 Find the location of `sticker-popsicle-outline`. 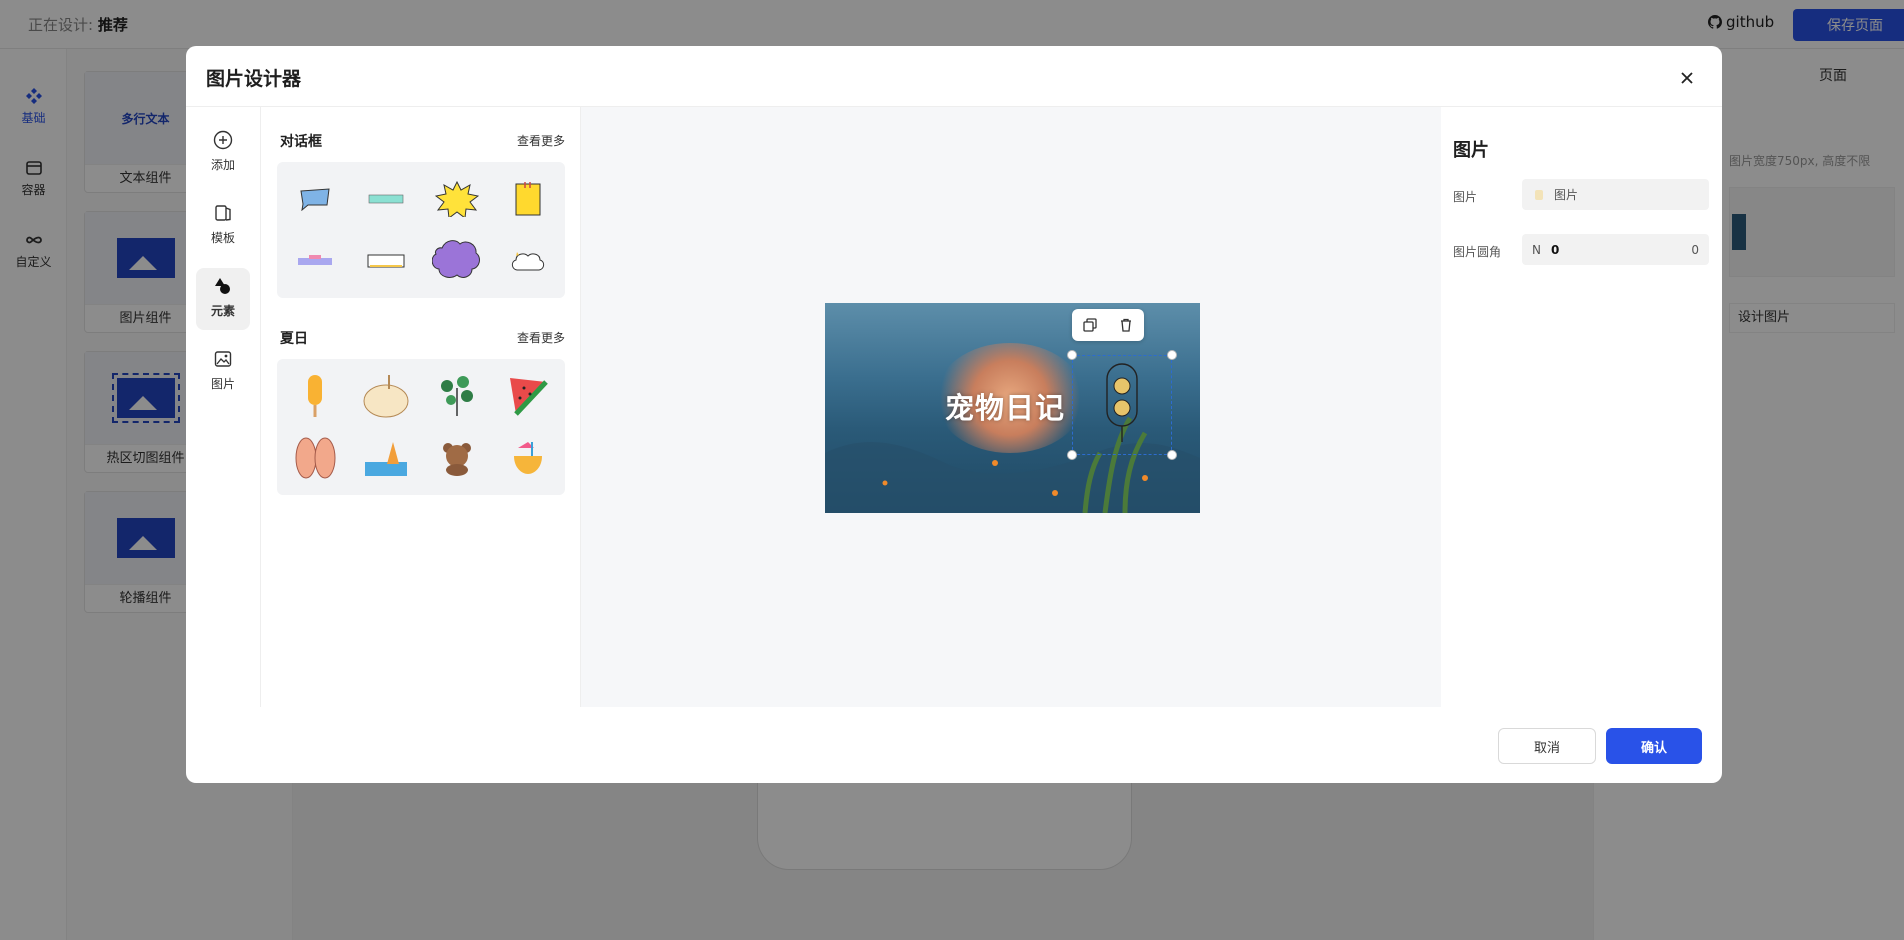

sticker-popsicle-outline is located at coordinates (1122, 402).